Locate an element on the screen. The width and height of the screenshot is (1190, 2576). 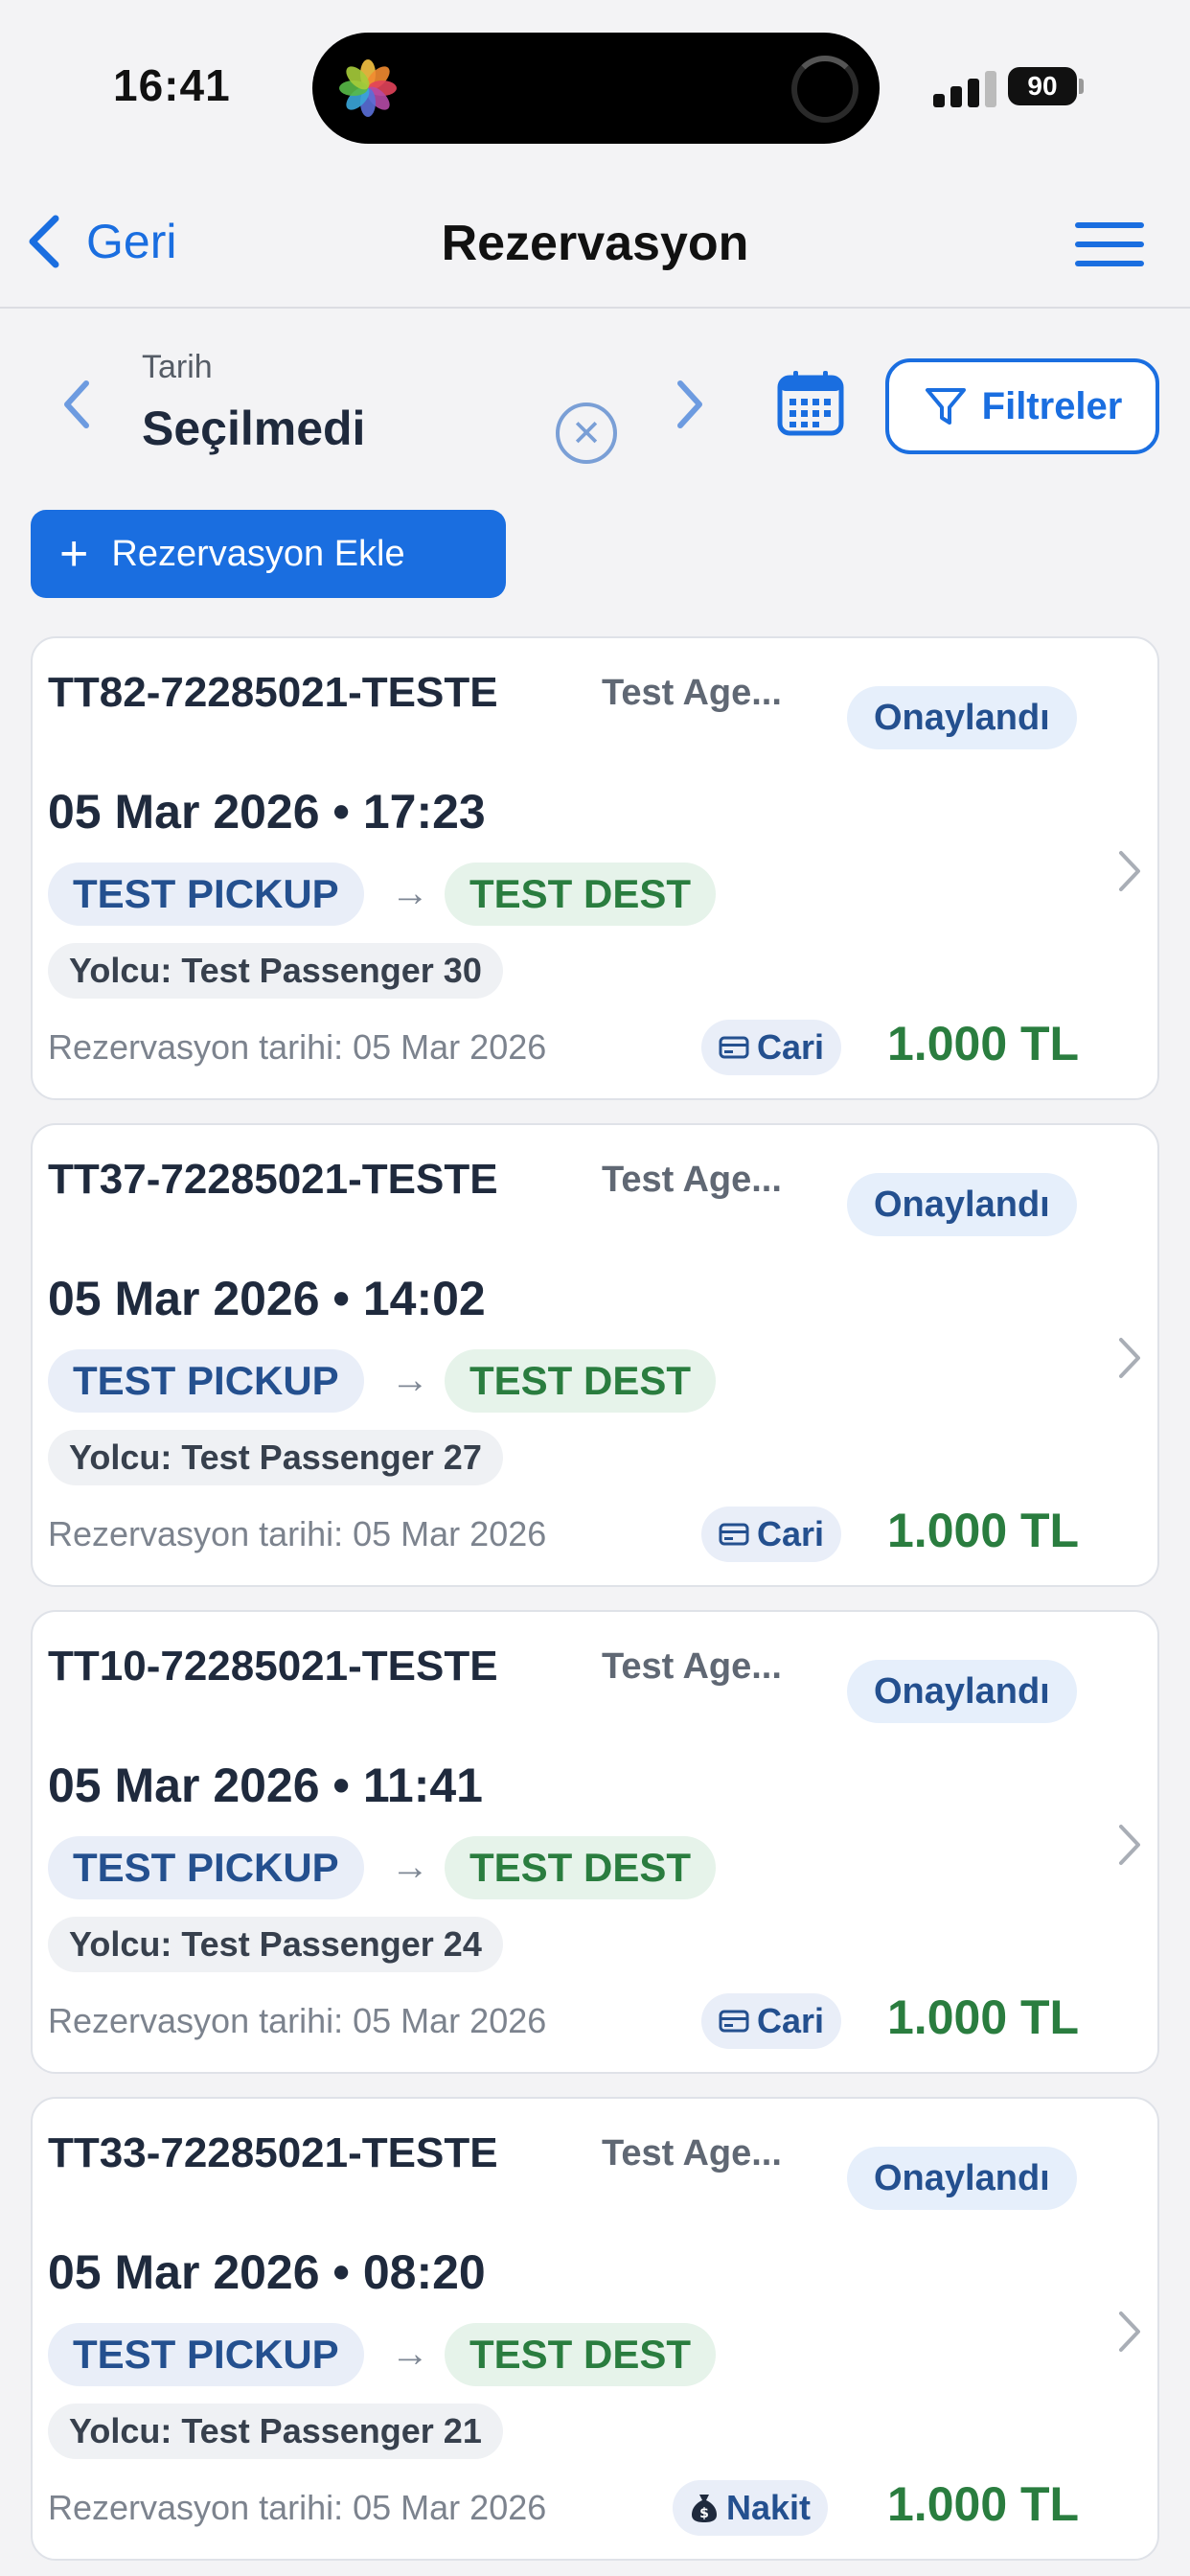
page-title: Rezervasyon is located at coordinates (595, 243).